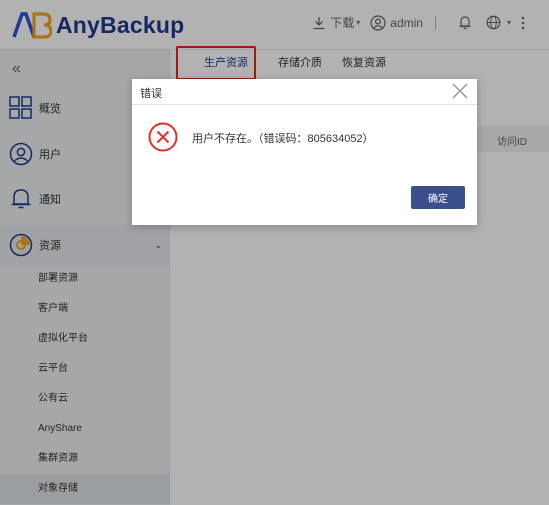 This screenshot has height=505, width=549. What do you see at coordinates (163, 137) in the screenshot?
I see `error-icon` at bounding box center [163, 137].